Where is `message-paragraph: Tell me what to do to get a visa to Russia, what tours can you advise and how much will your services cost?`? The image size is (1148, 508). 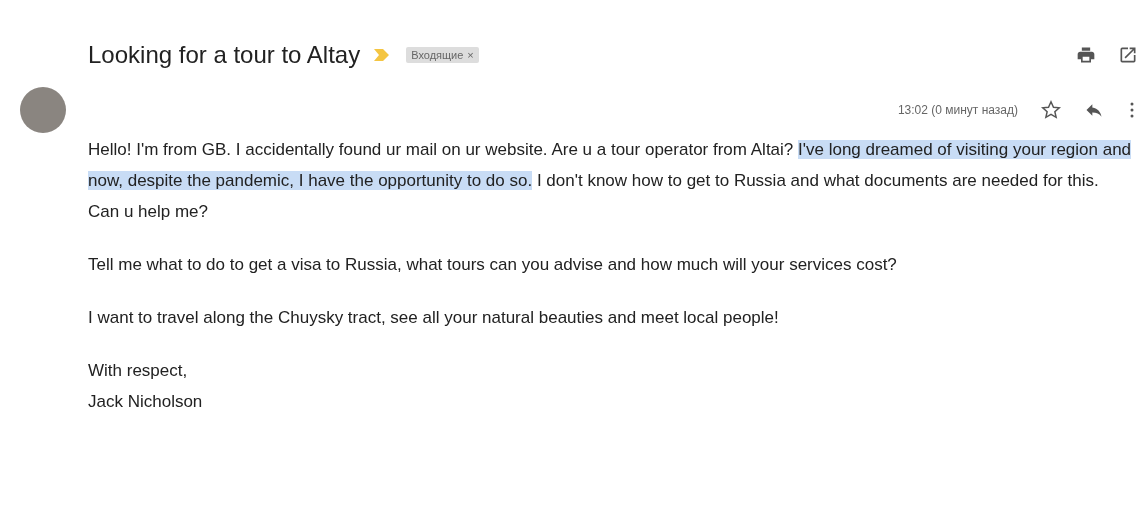
message-paragraph: Tell me what to do to get a visa to Russia, what tours can you advise and how much will your services cost? is located at coordinates (493, 265).